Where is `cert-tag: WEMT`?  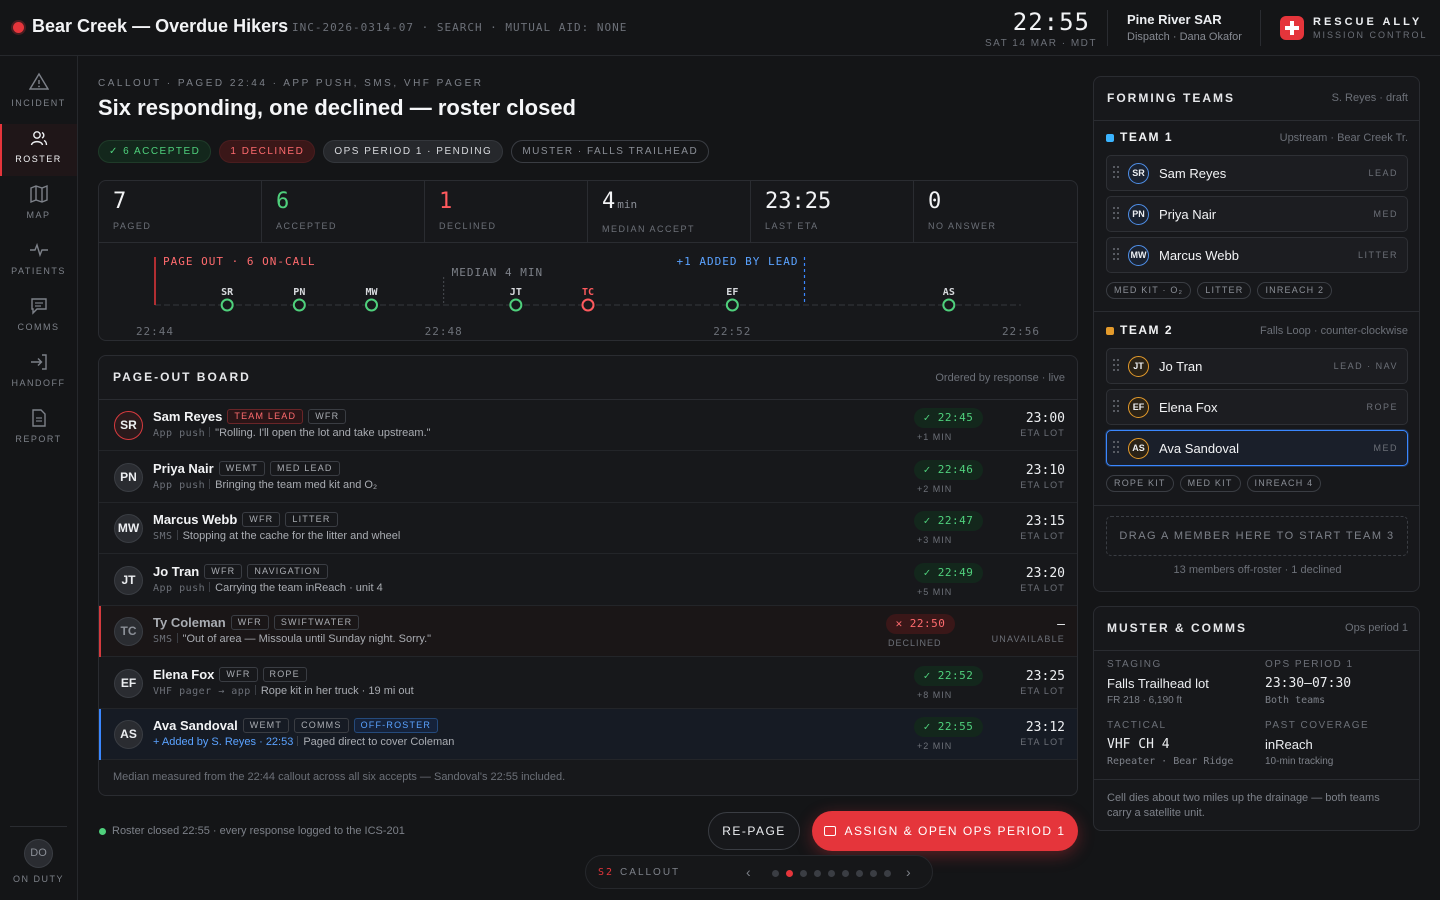
cert-tag: WEMT is located at coordinates (266, 725).